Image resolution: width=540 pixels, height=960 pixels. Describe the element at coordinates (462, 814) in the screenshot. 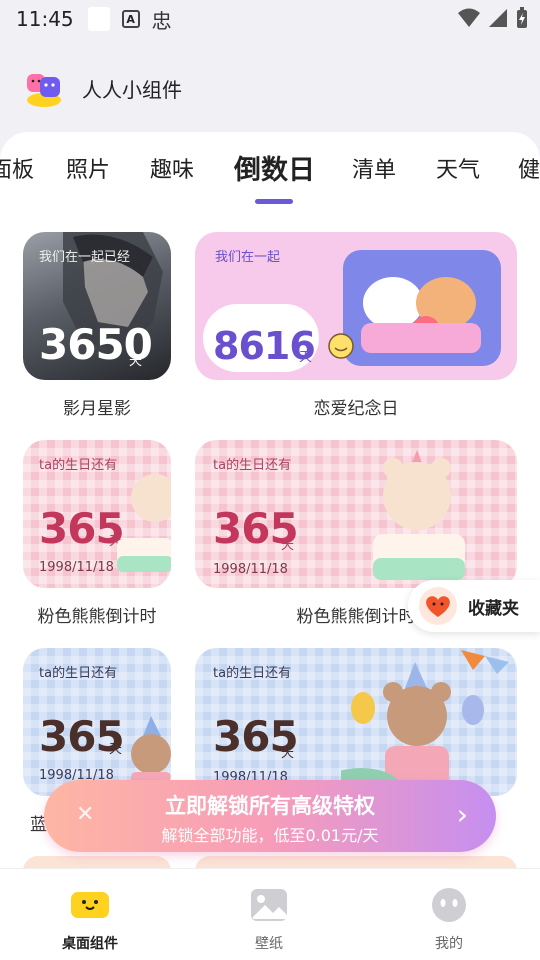

I see `chevron-right-icon: ›` at that location.